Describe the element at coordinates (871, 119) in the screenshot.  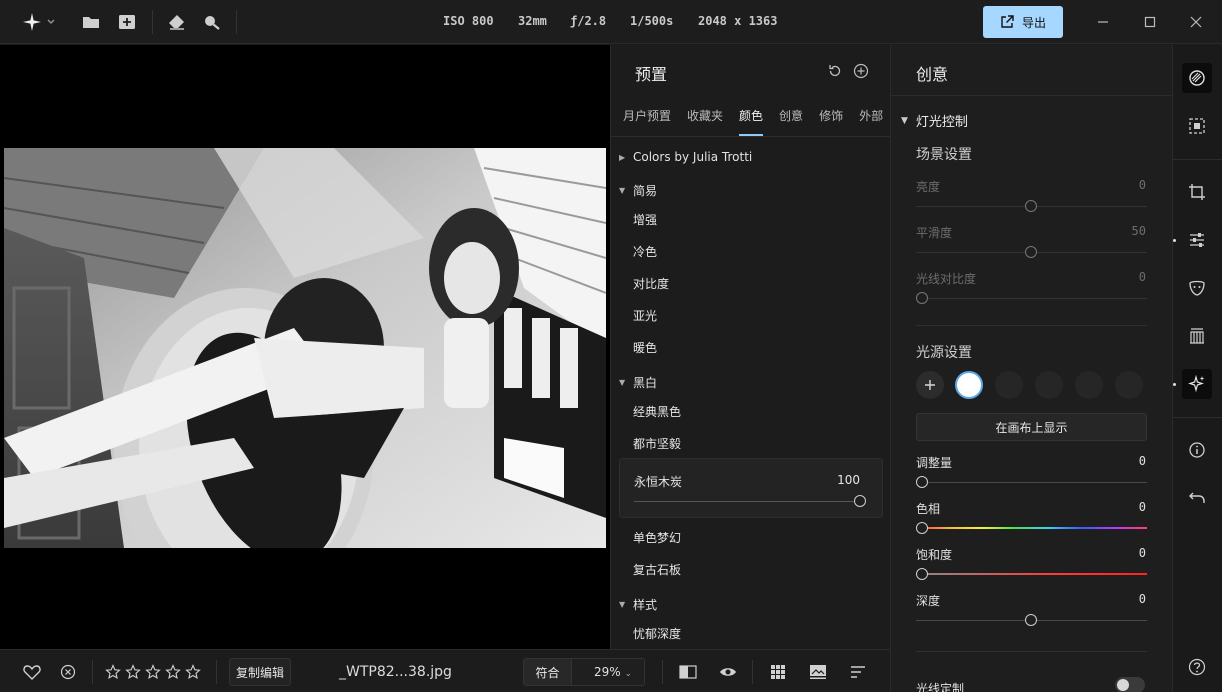
I see `tab-external: 外部` at that location.